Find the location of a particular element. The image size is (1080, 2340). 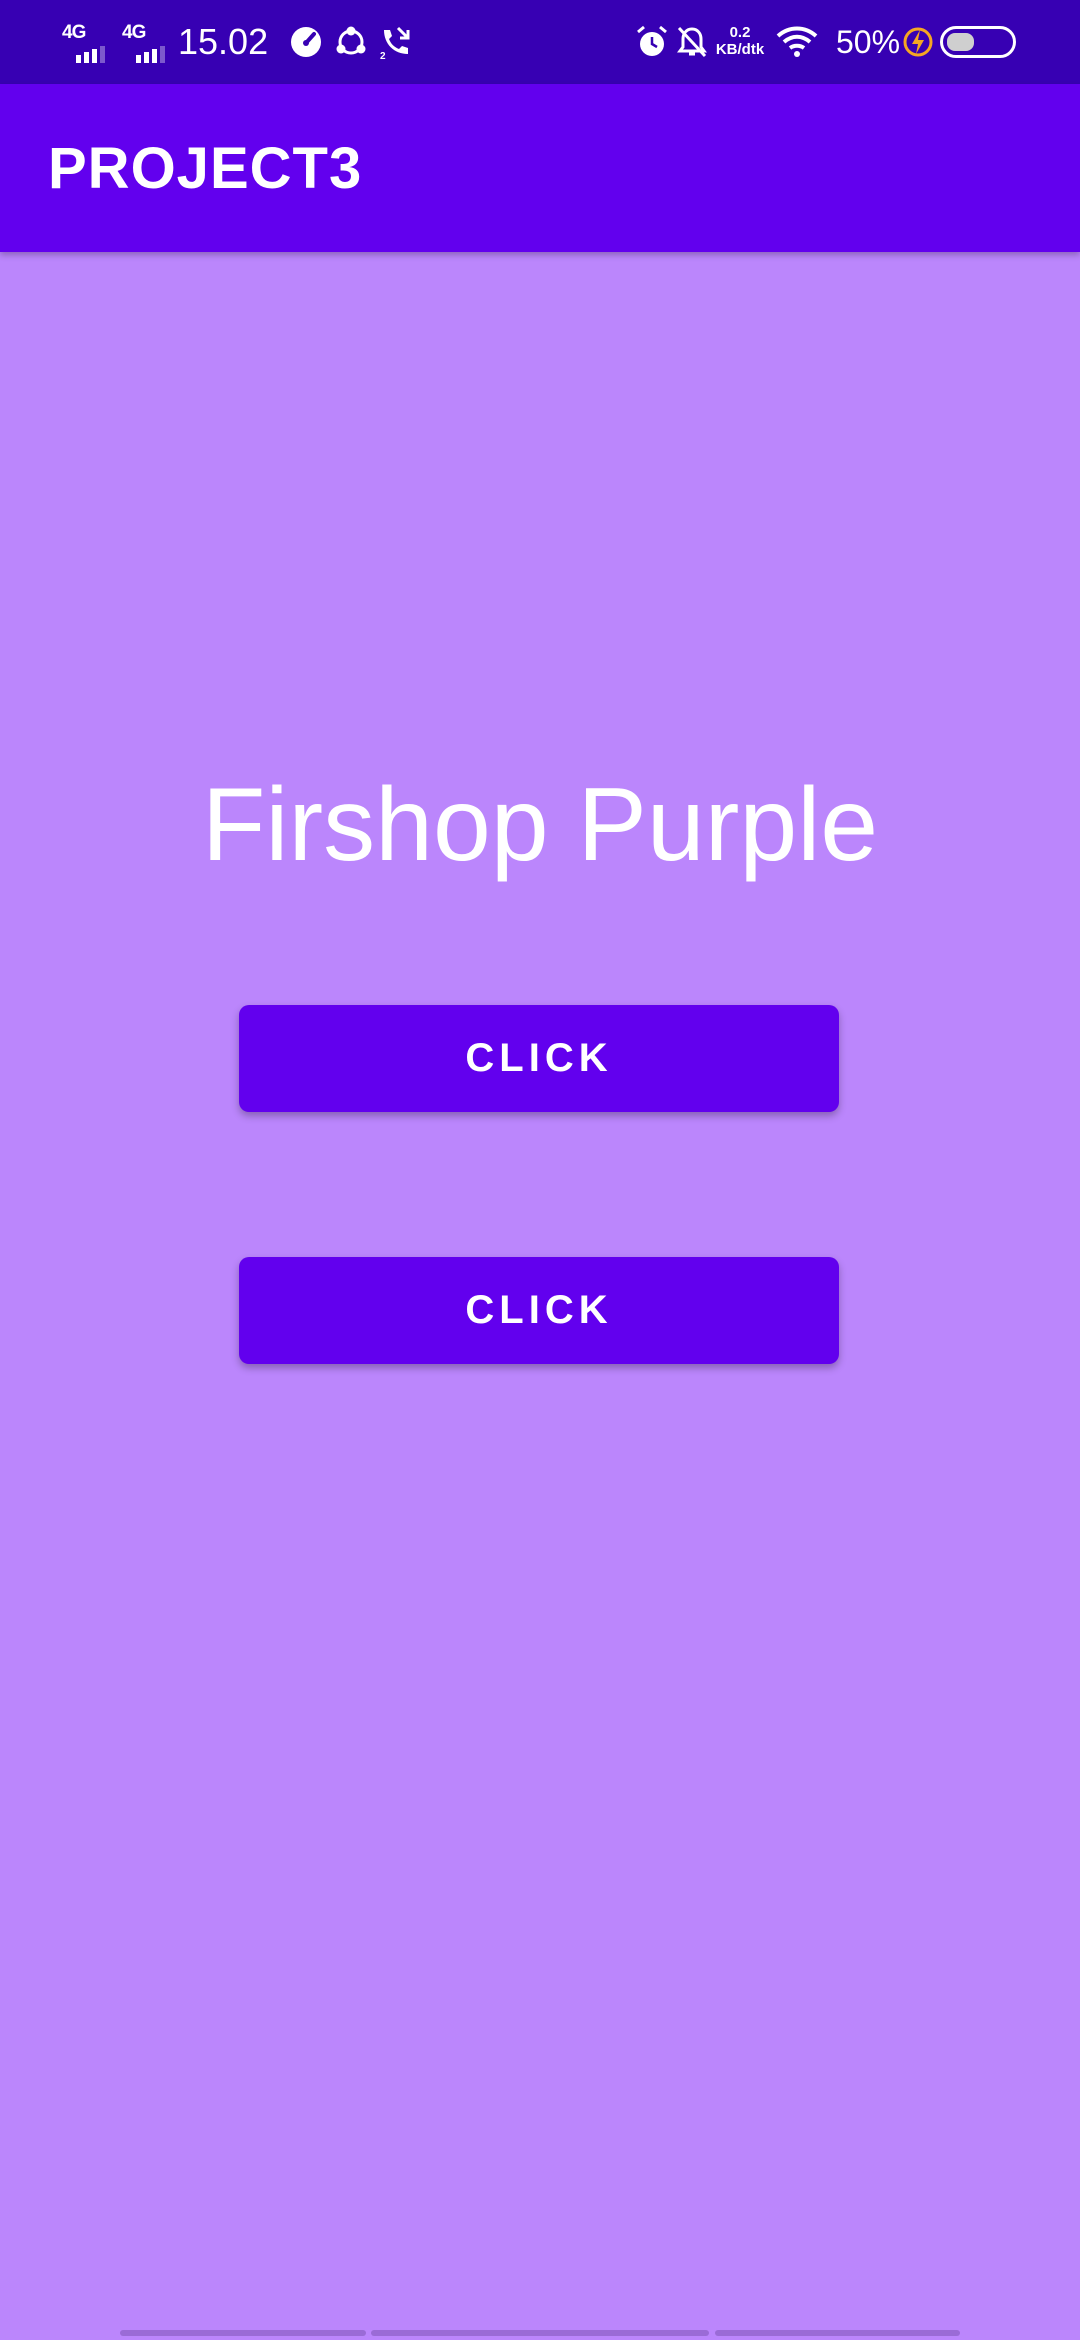

signal-4g-sim2: 4G is located at coordinates (148, 42).